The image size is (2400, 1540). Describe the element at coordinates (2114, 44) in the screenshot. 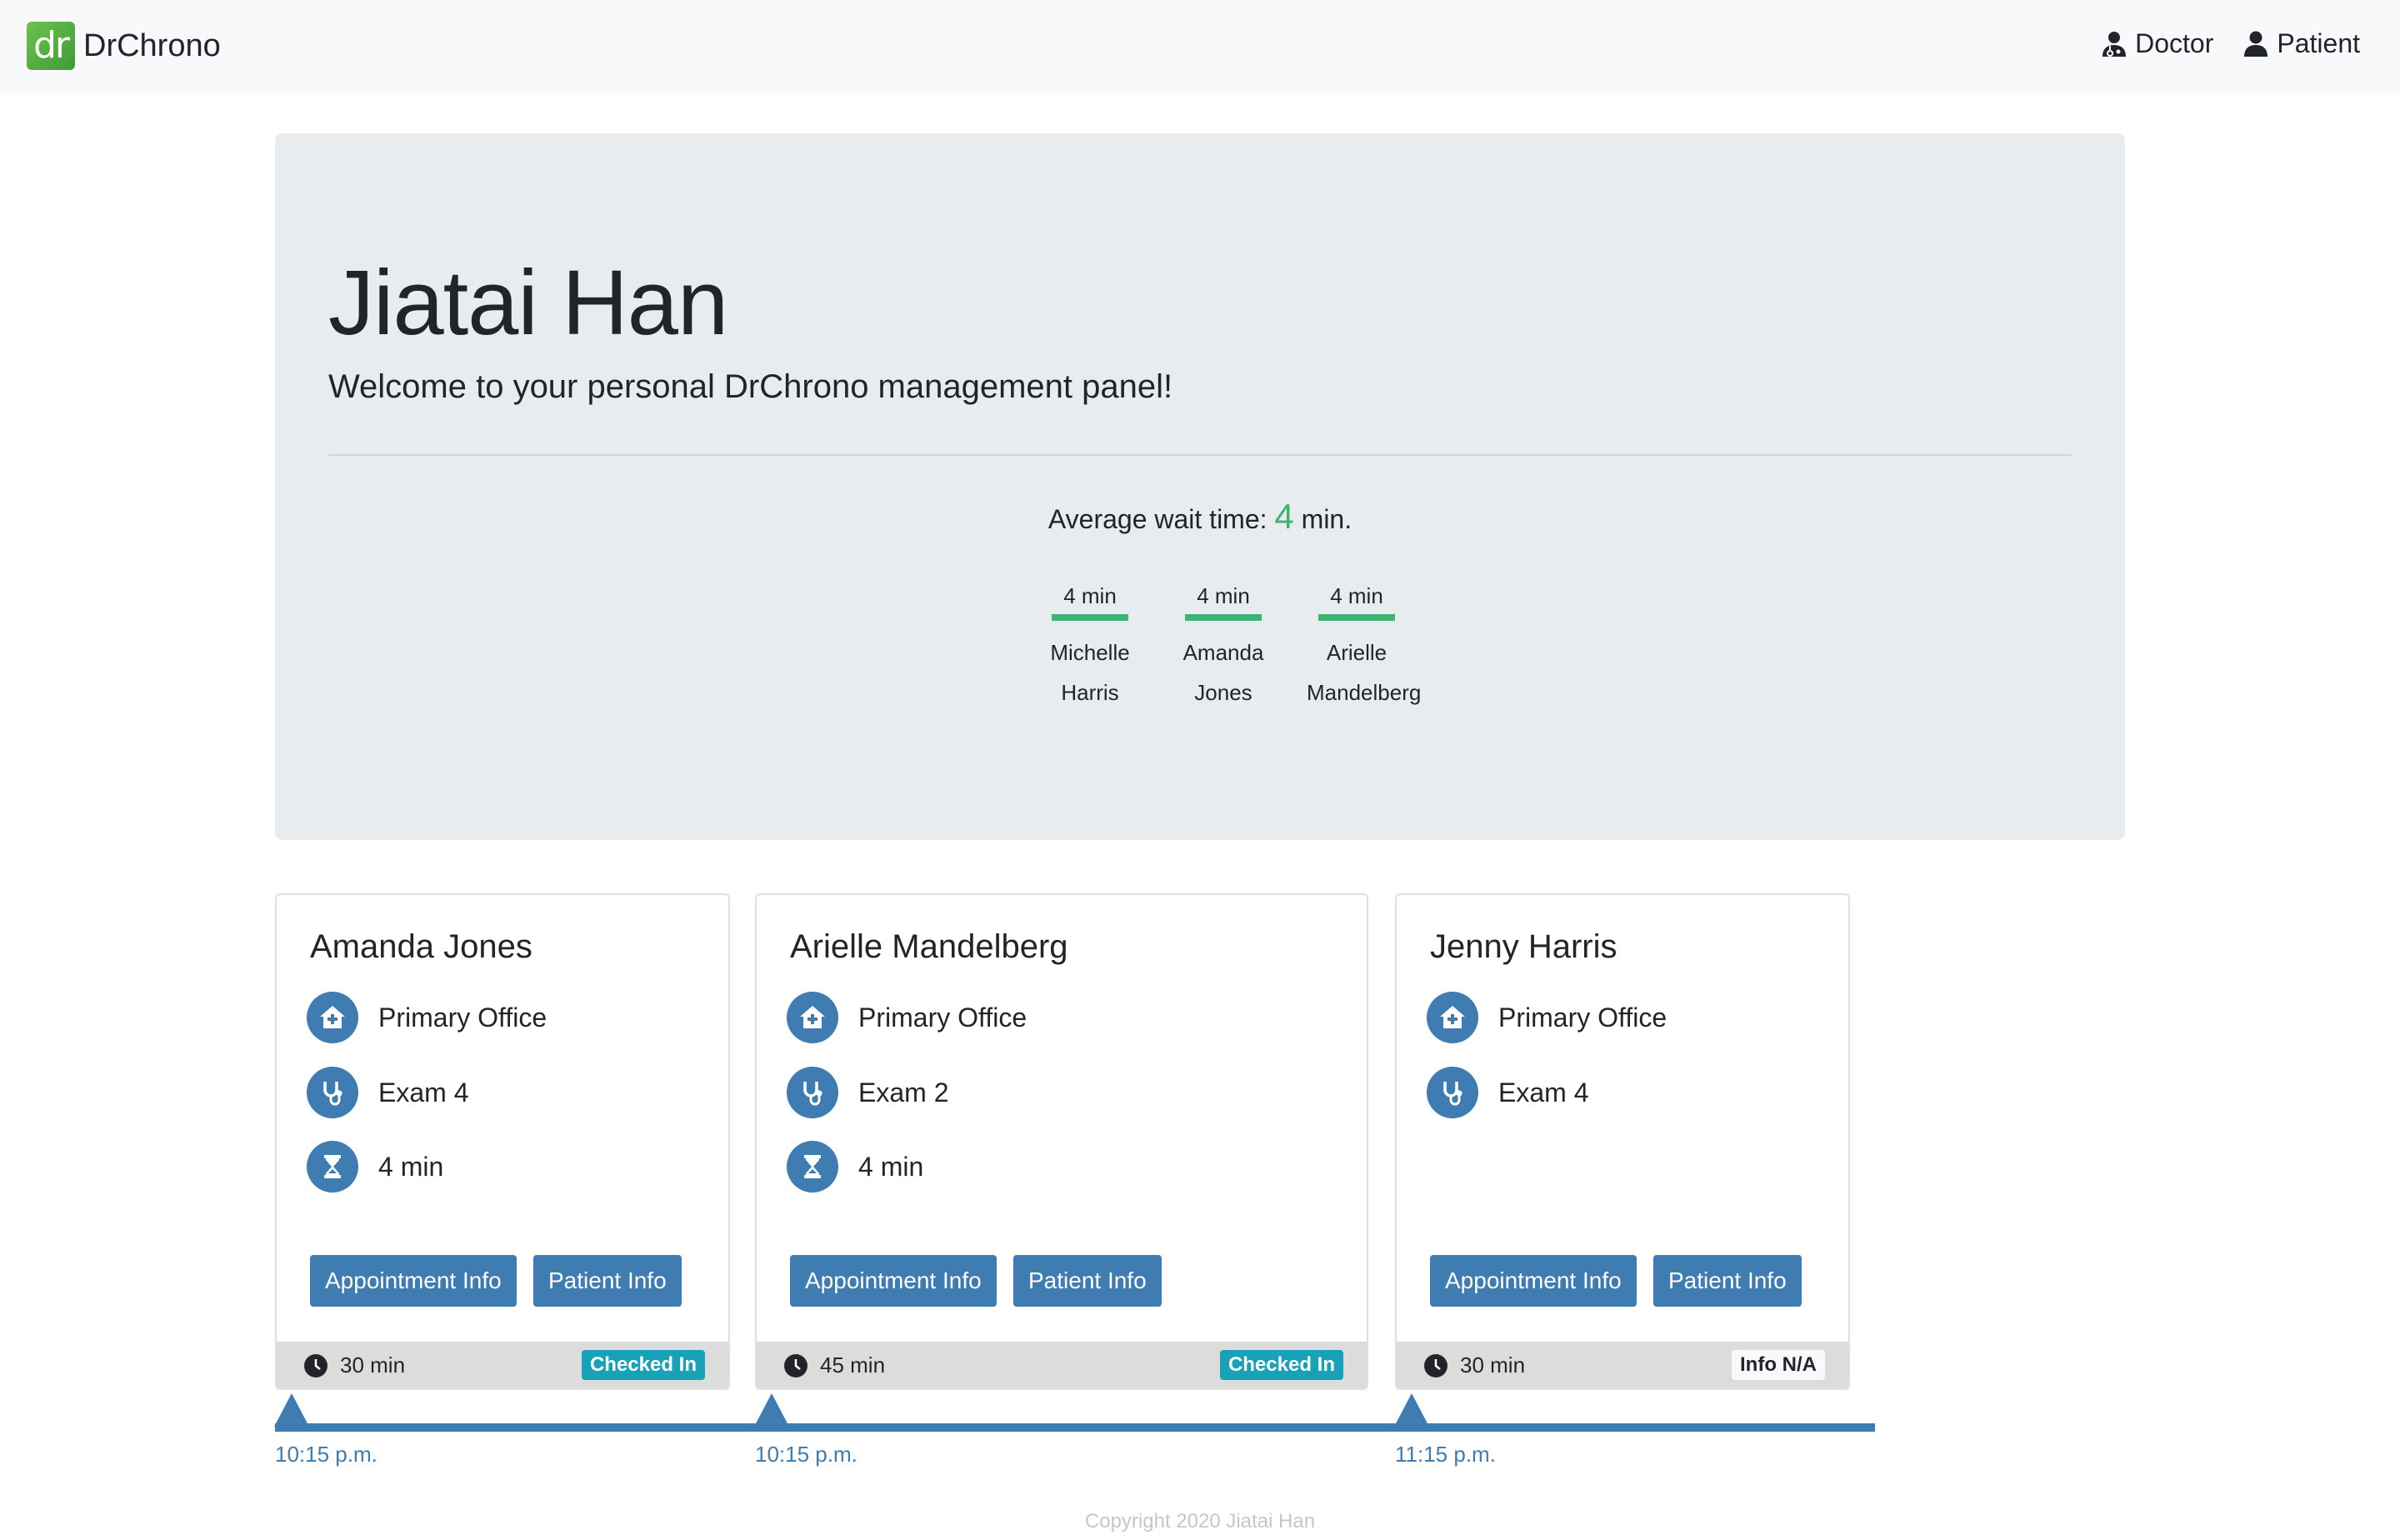

I see `doctor-icon` at that location.